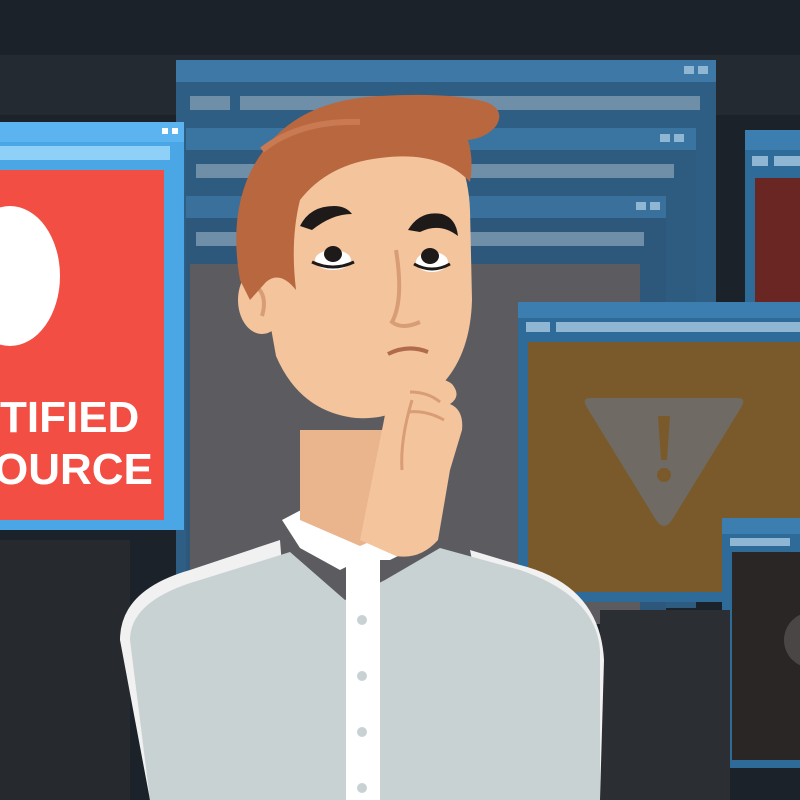 This screenshot has width=800, height=800. I want to click on badge-text-line2: OURCE, so click(76, 469).